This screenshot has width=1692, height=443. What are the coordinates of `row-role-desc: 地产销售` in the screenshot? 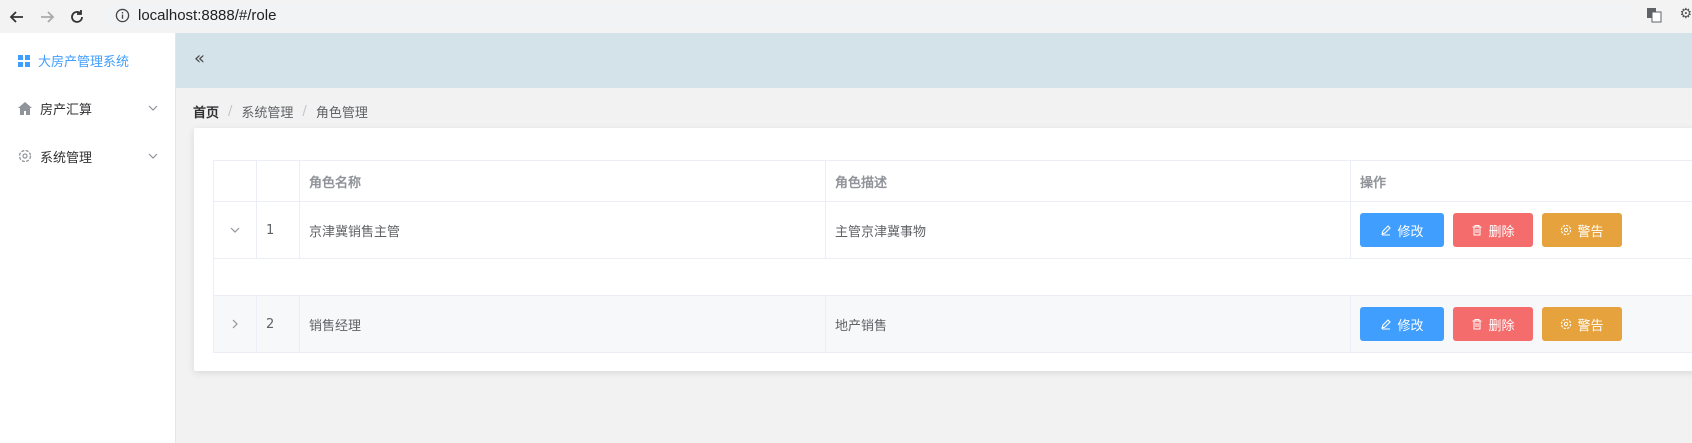 It's located at (1088, 324).